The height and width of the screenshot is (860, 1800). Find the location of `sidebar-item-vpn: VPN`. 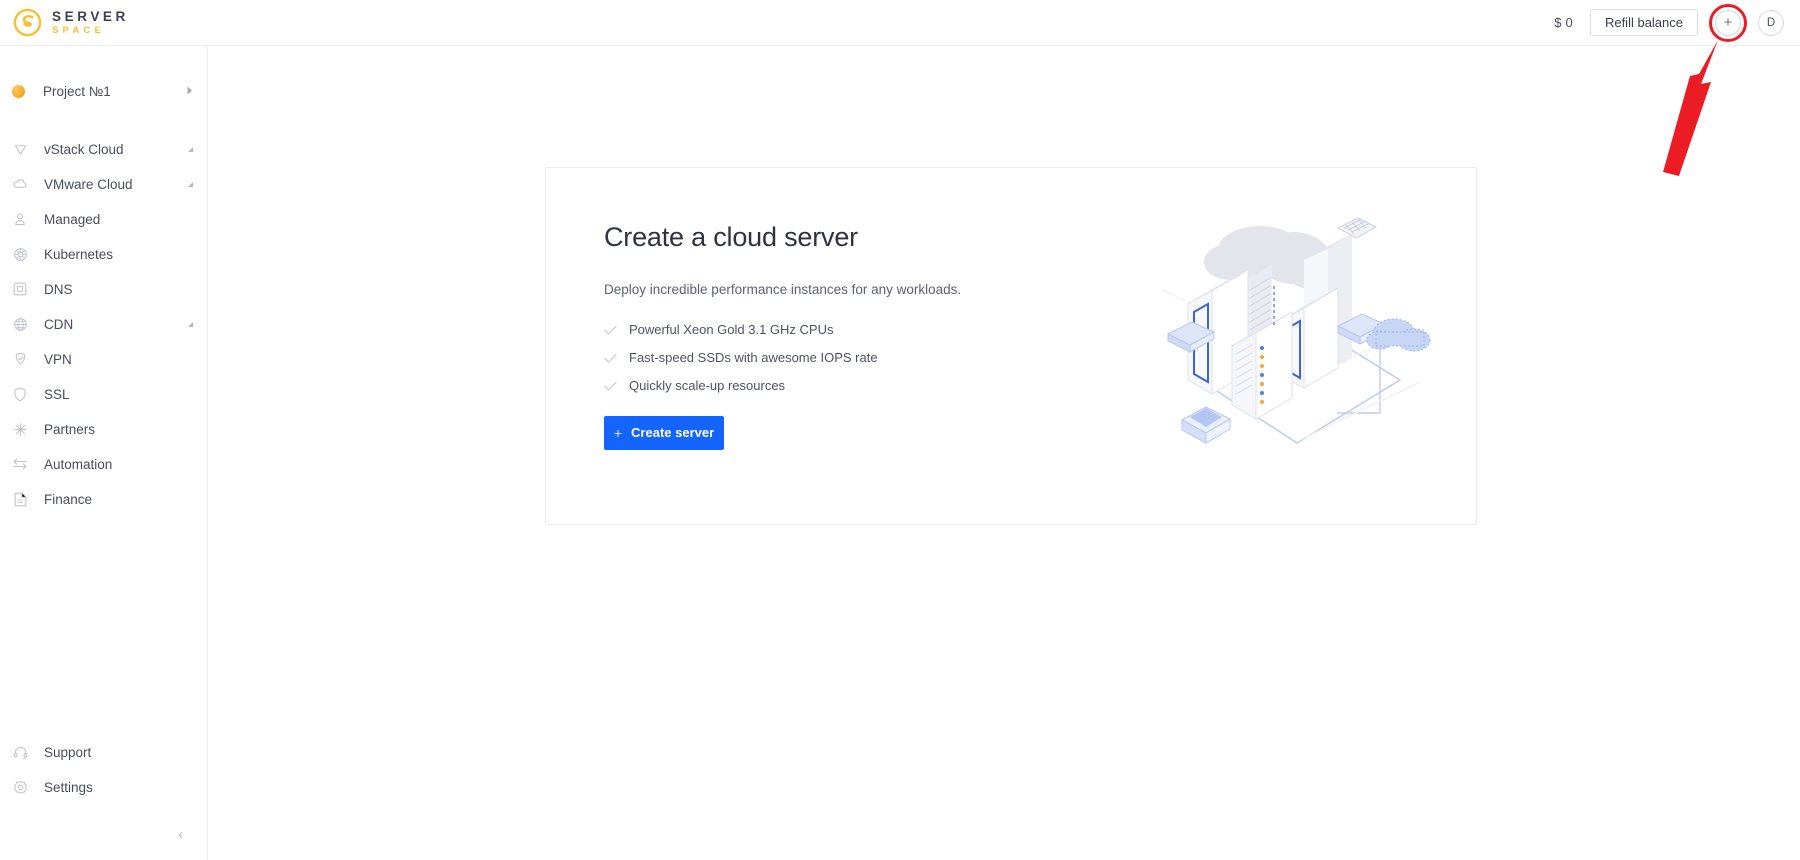

sidebar-item-vpn: VPN is located at coordinates (103, 359).